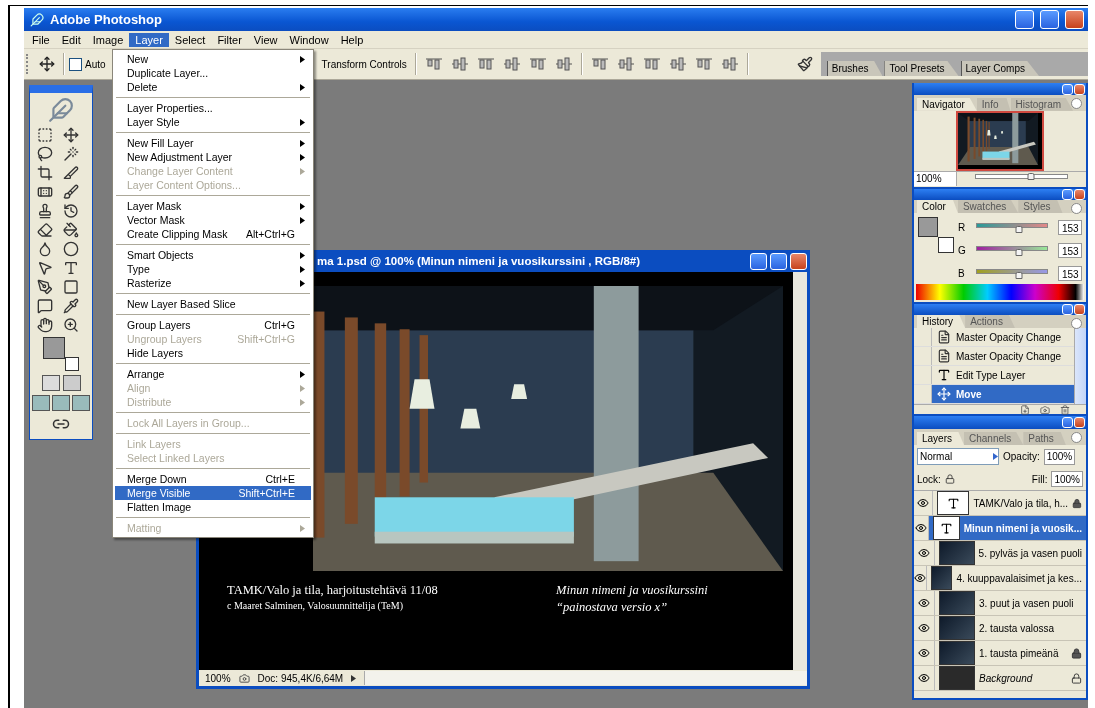  I want to click on layer-row: 2. tausta valossa, so click(1000, 628).